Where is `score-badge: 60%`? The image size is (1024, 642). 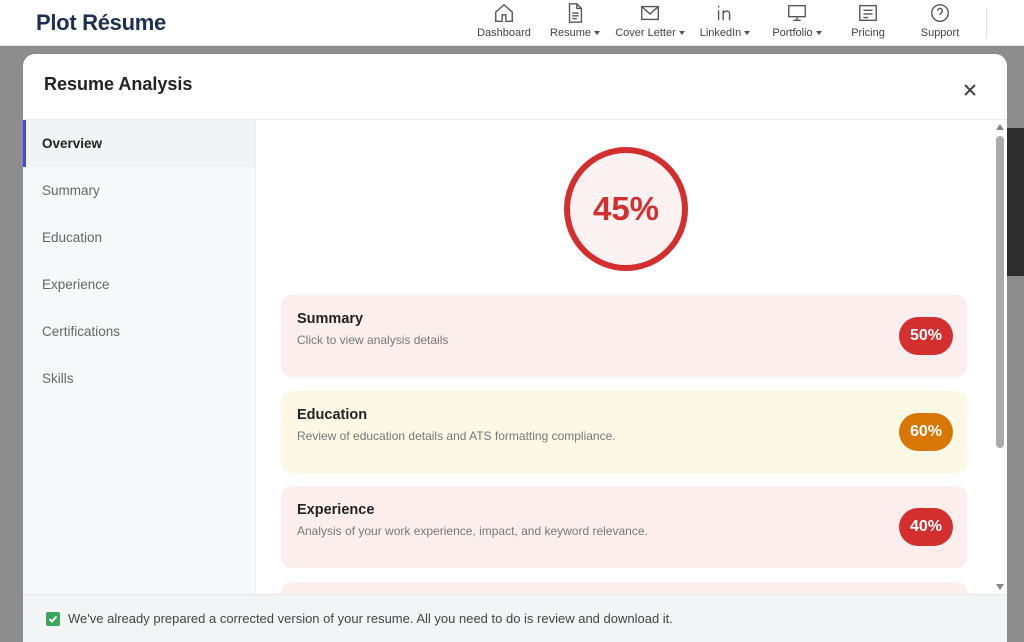
score-badge: 60% is located at coordinates (926, 432).